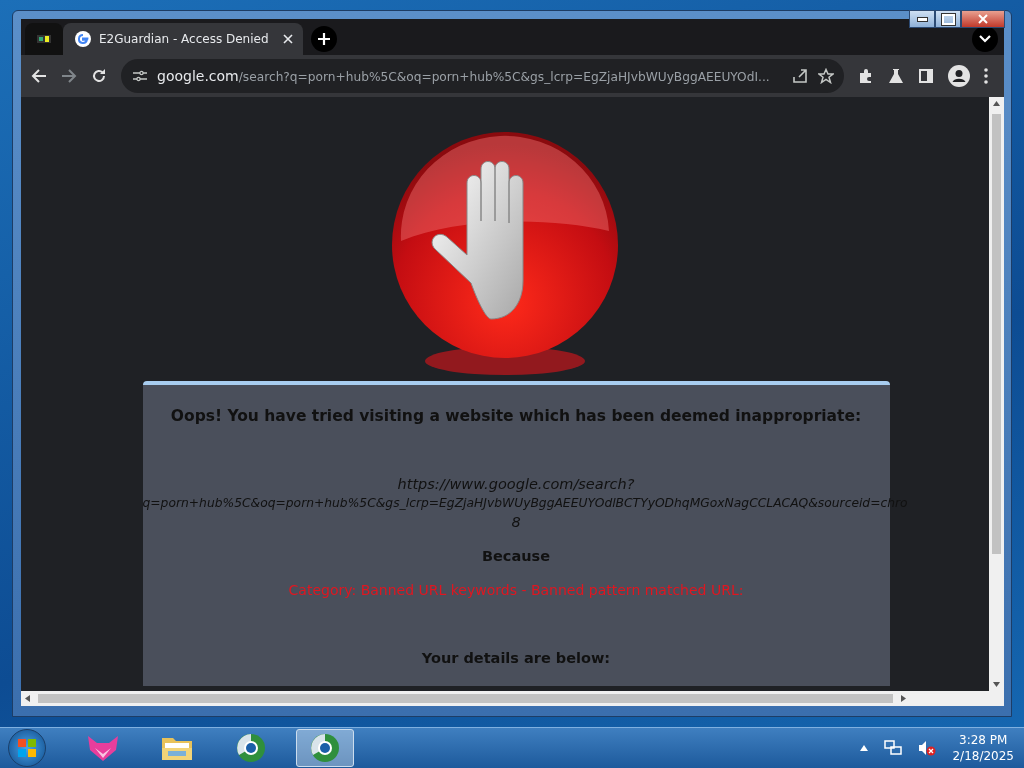 This screenshot has width=1024, height=768. What do you see at coordinates (927, 748) in the screenshot?
I see `speaker-muted-icon` at bounding box center [927, 748].